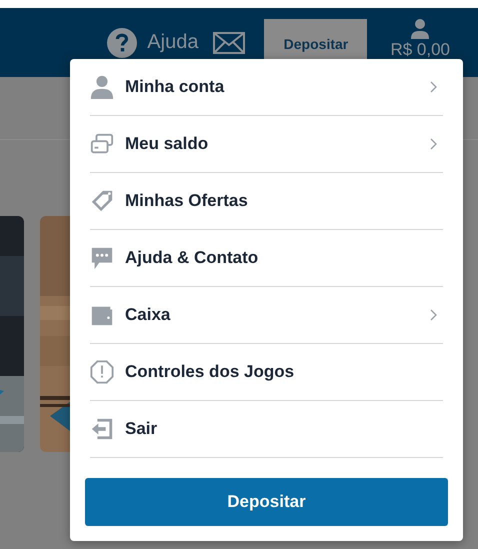 The image size is (478, 549). Describe the element at coordinates (187, 201) in the screenshot. I see `menu-item-label: Minhas Ofertas` at that location.